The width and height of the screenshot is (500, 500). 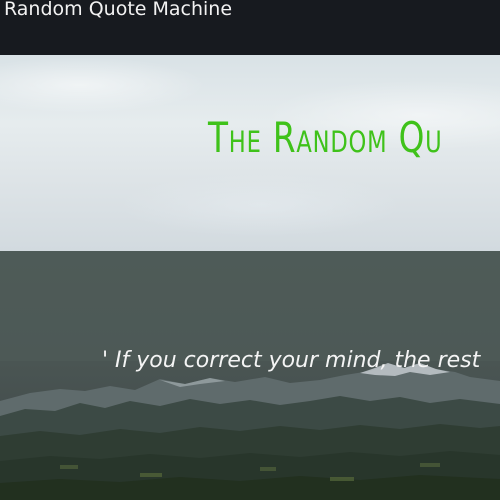 I want to click on quote-text: ' If you correct your mind, the rest, so click(x=291, y=360).